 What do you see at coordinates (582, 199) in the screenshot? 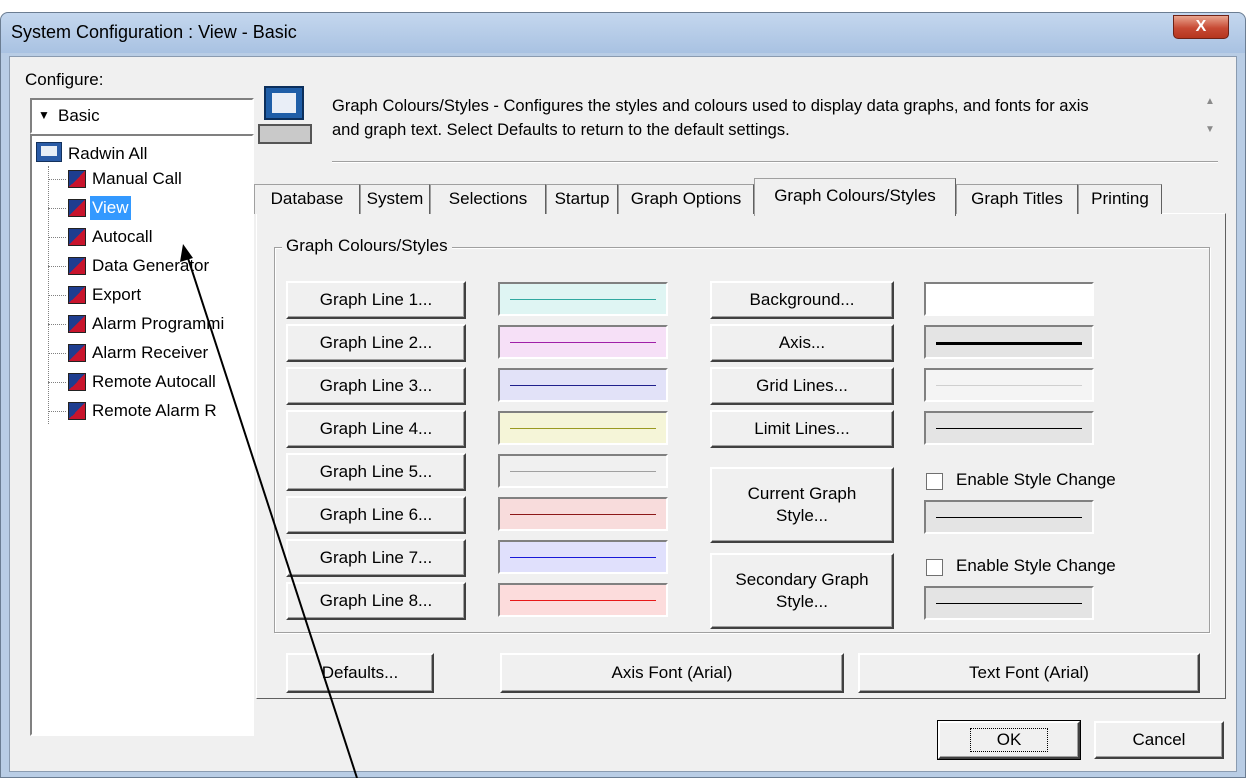
I see `tab-startup: Startup` at bounding box center [582, 199].